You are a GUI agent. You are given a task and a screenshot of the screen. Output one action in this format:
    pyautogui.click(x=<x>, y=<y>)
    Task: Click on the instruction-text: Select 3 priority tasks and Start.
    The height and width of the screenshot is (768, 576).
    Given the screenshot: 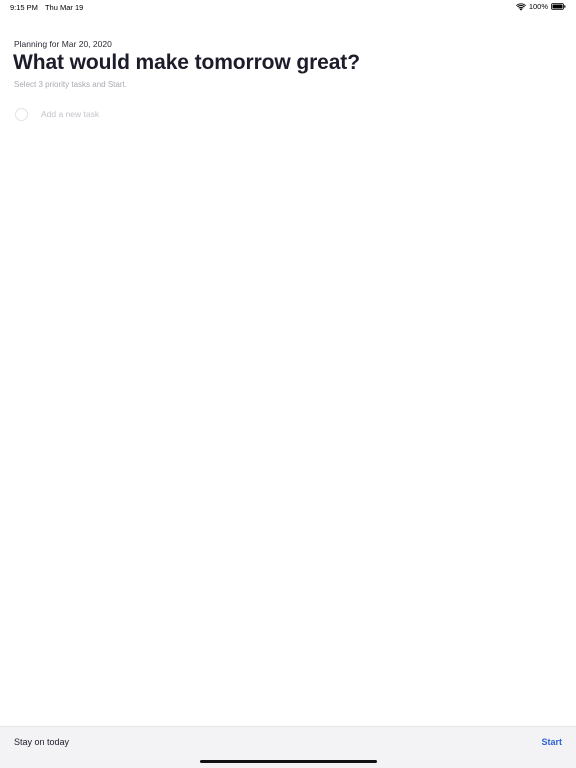 What is the action you would take?
    pyautogui.click(x=70, y=84)
    